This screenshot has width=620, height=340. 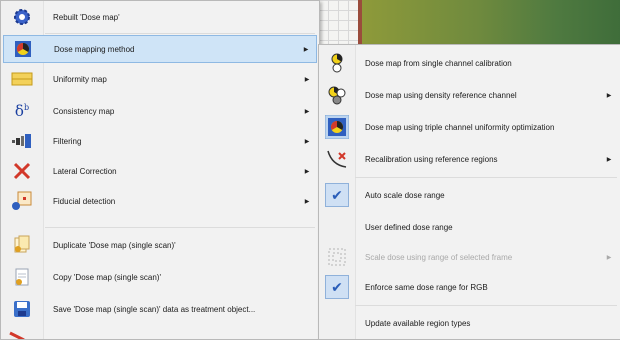 What do you see at coordinates (84, 111) in the screenshot?
I see `menu-item-label: Consistency map` at bounding box center [84, 111].